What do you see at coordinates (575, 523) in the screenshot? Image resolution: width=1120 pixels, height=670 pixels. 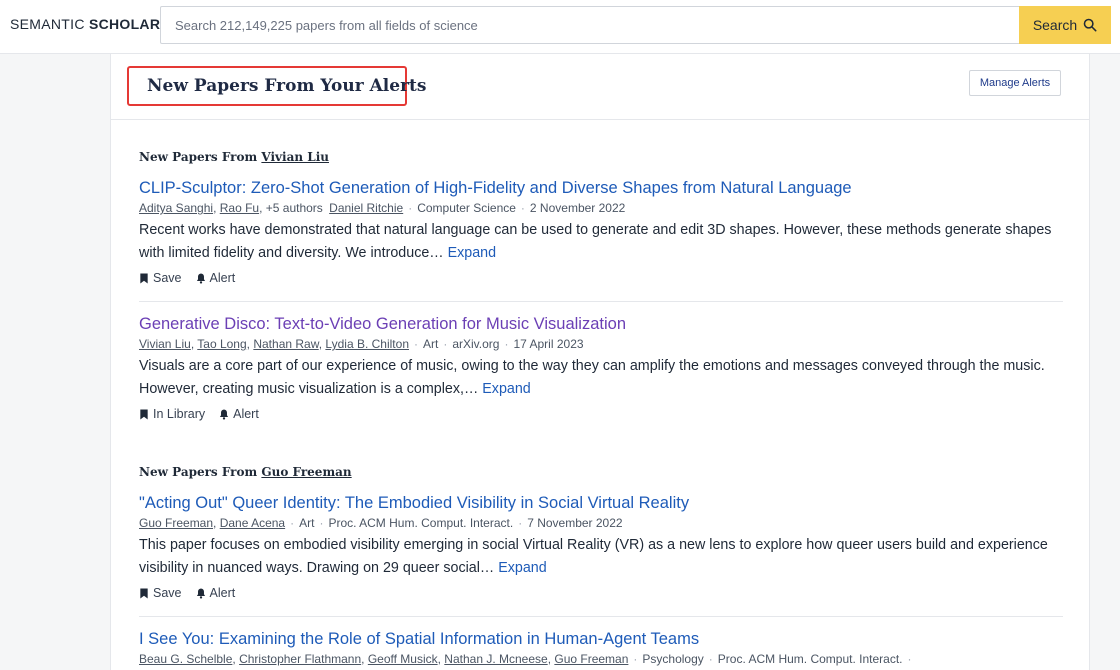 I see `paper-date: 7 November 2022` at bounding box center [575, 523].